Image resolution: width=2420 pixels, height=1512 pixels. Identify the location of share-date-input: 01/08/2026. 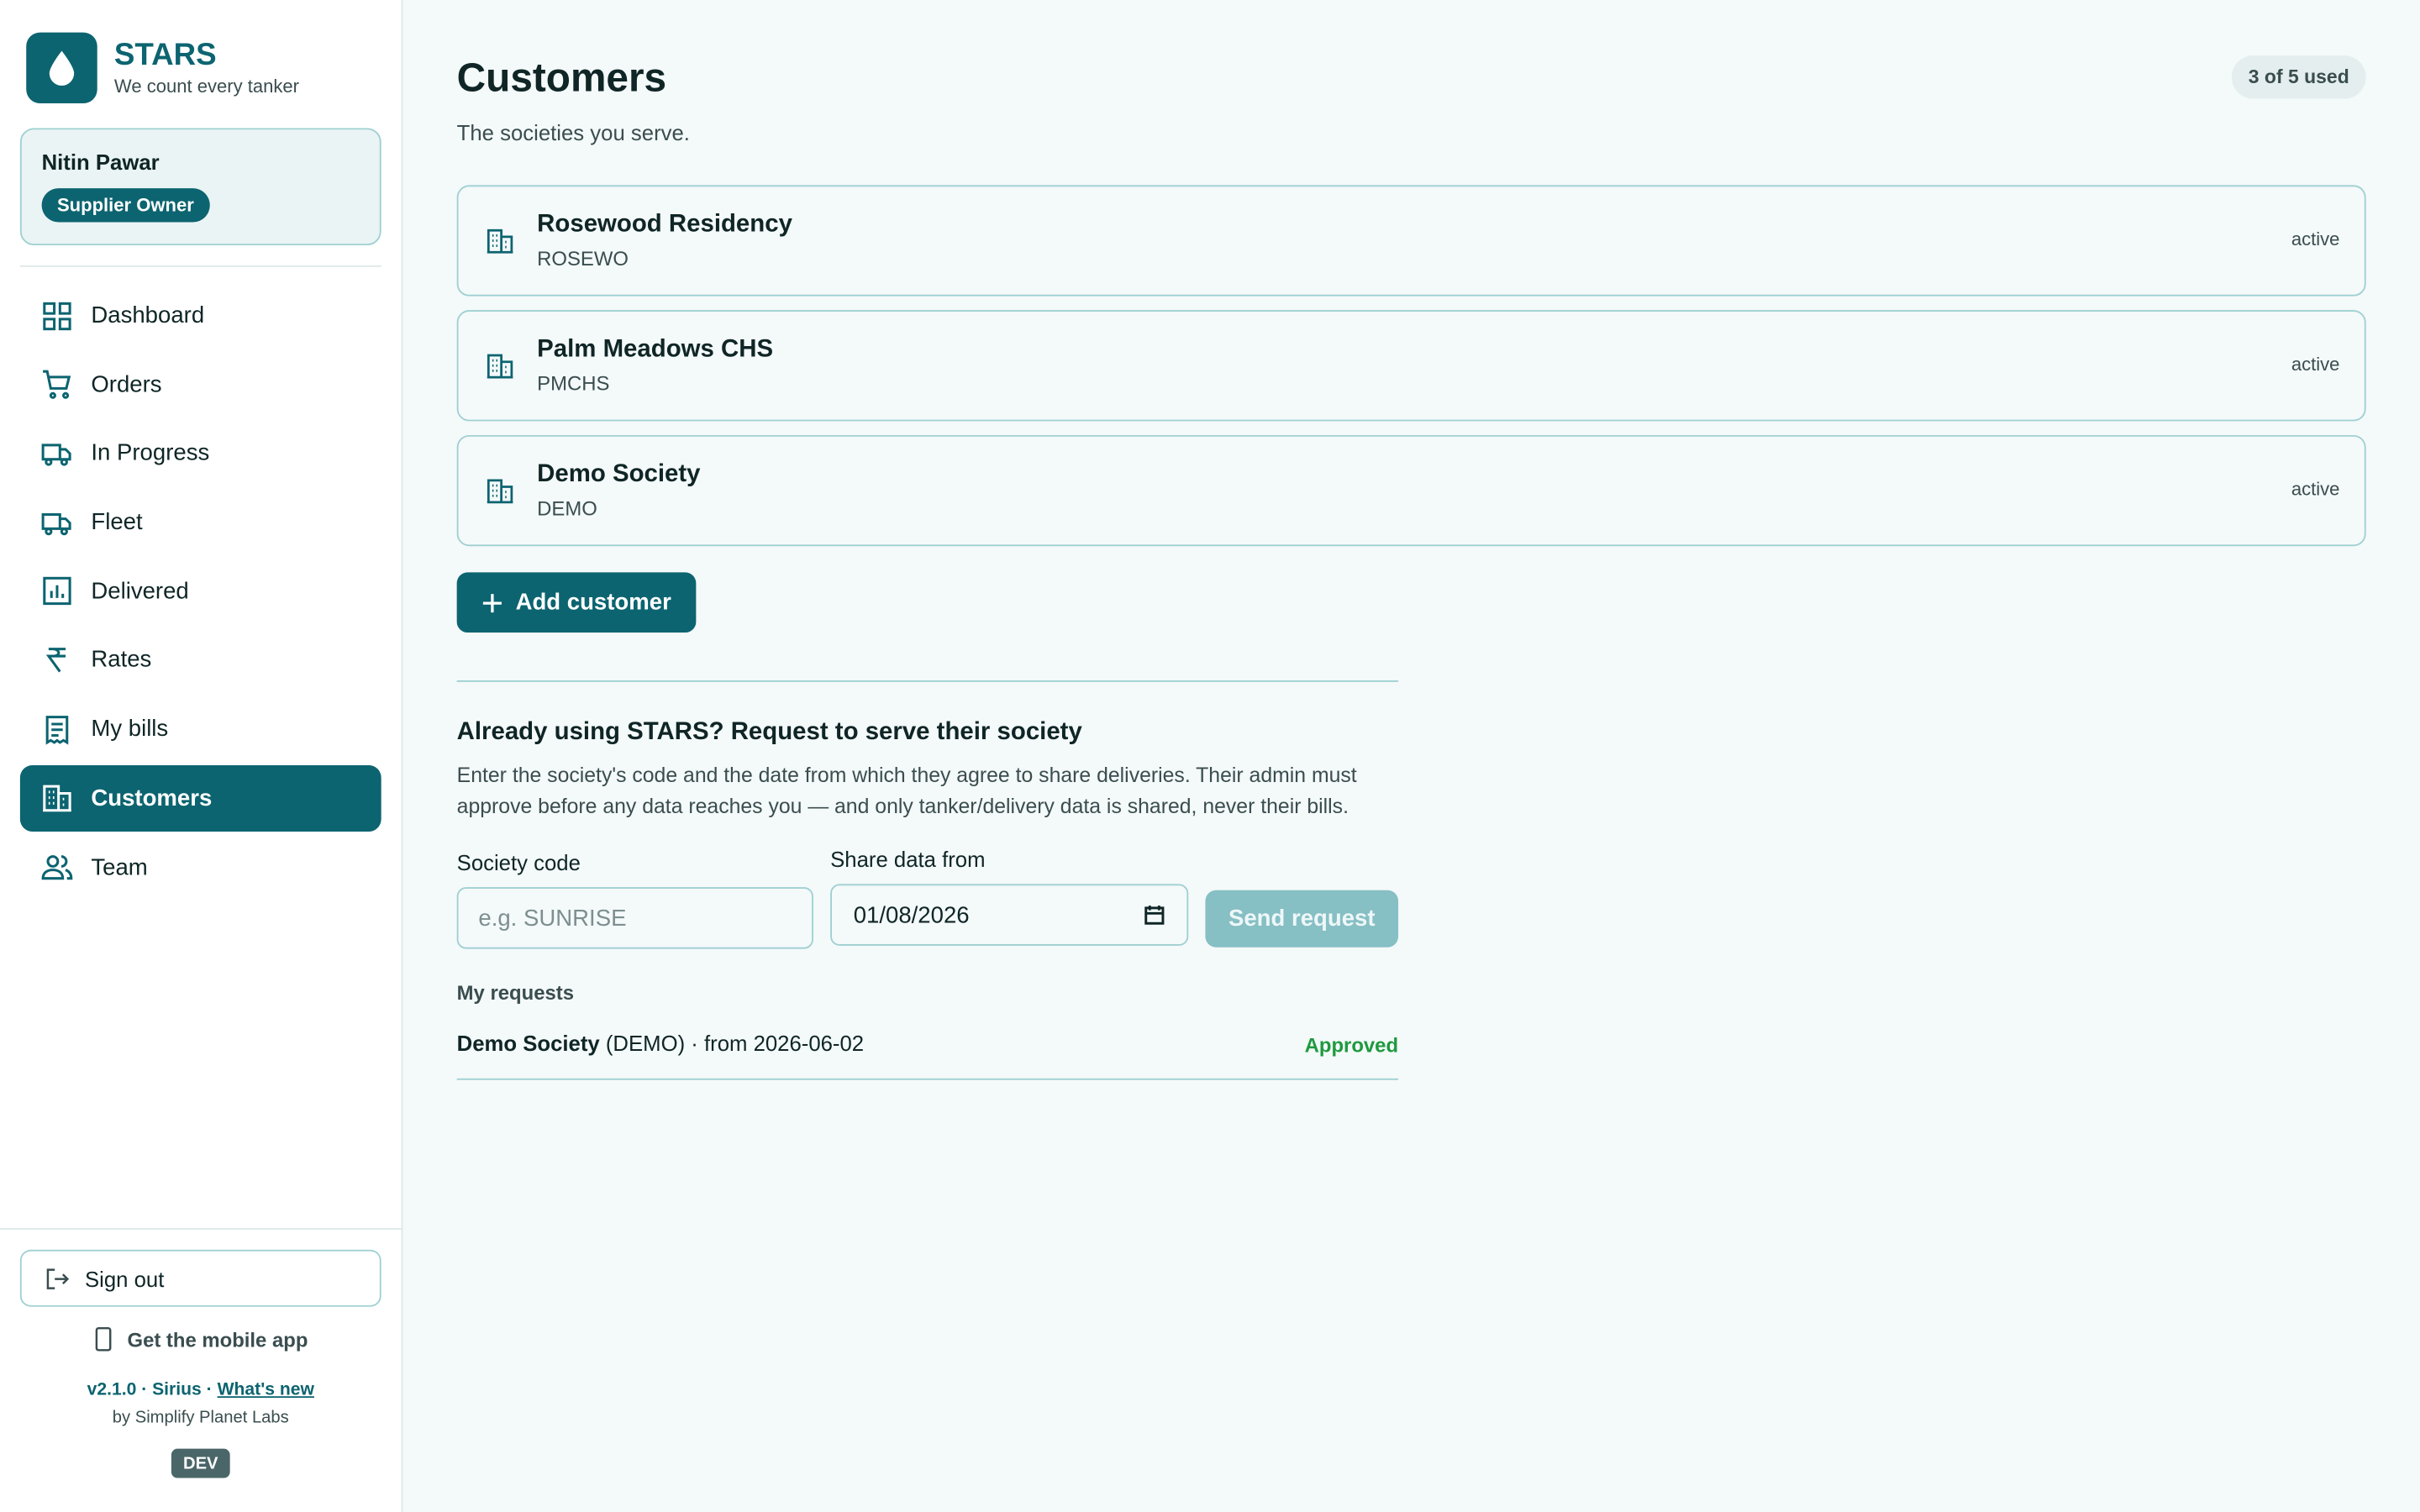
(1010, 915).